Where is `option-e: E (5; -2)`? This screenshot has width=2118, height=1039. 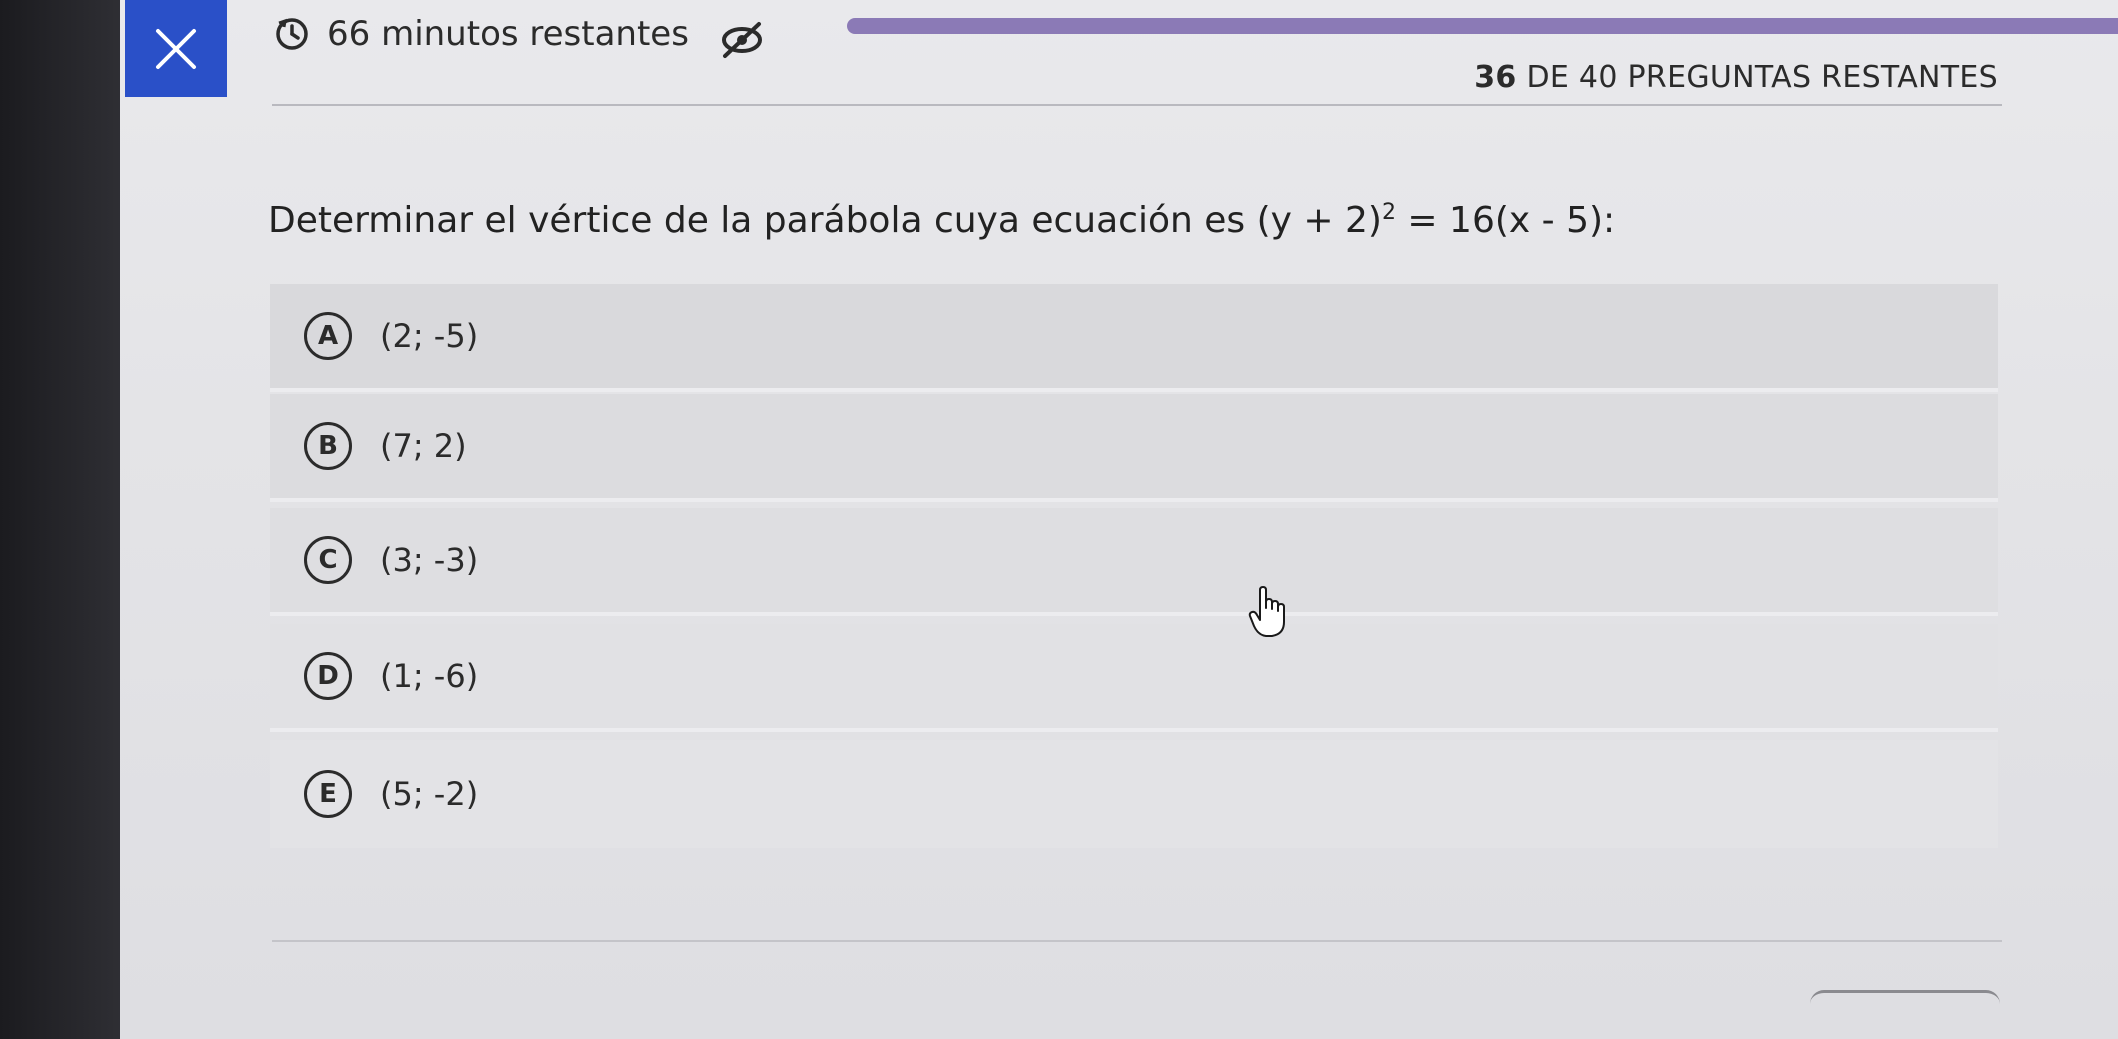
option-e: E (5; -2) is located at coordinates (1134, 794).